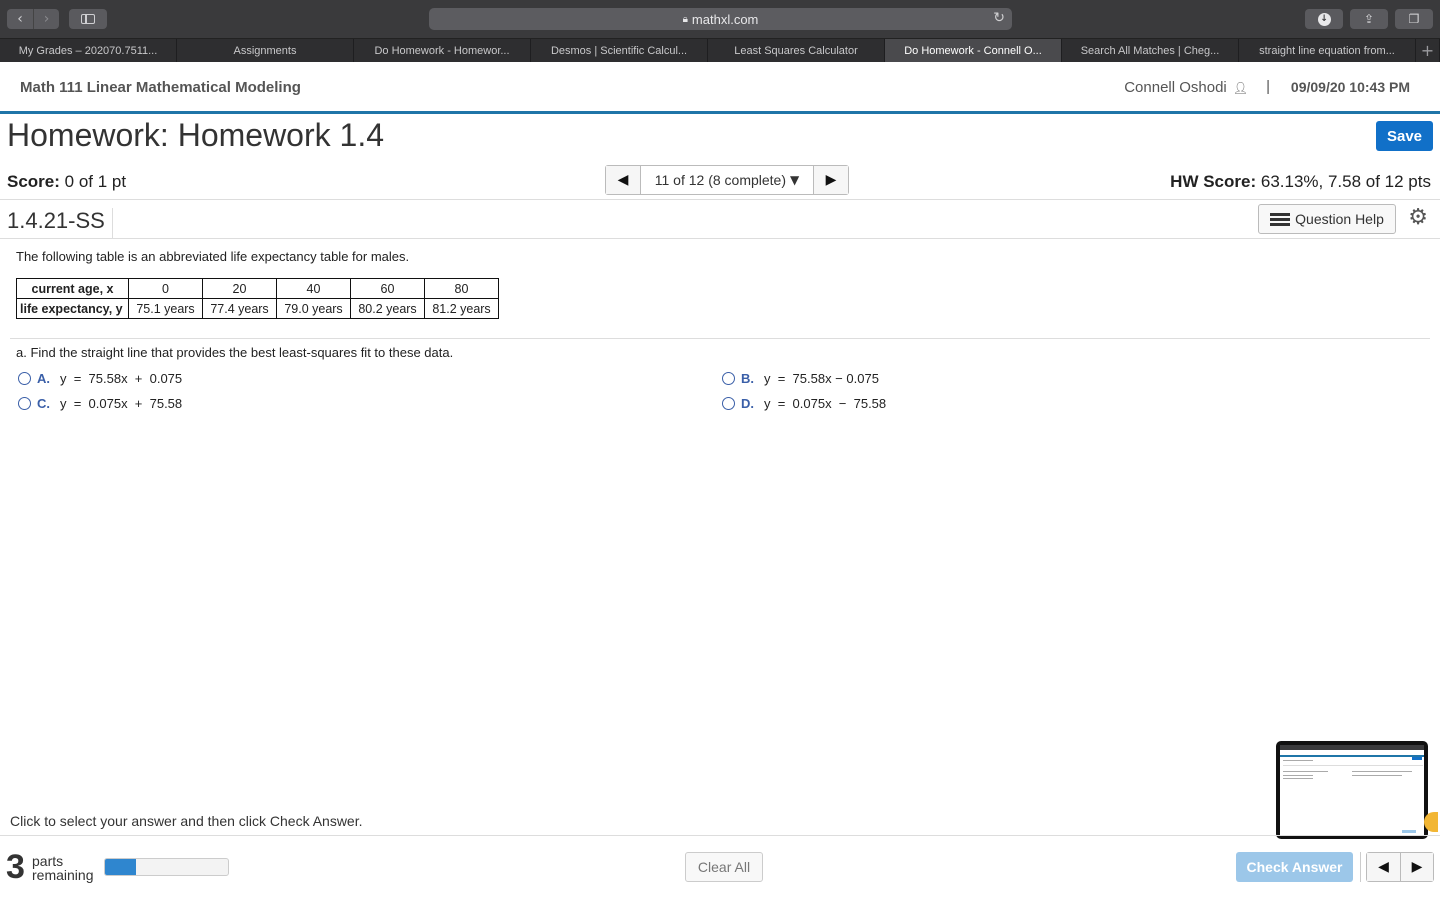 This screenshot has width=1440, height=900. I want to click on parts-label-line1: parts, so click(48, 861).